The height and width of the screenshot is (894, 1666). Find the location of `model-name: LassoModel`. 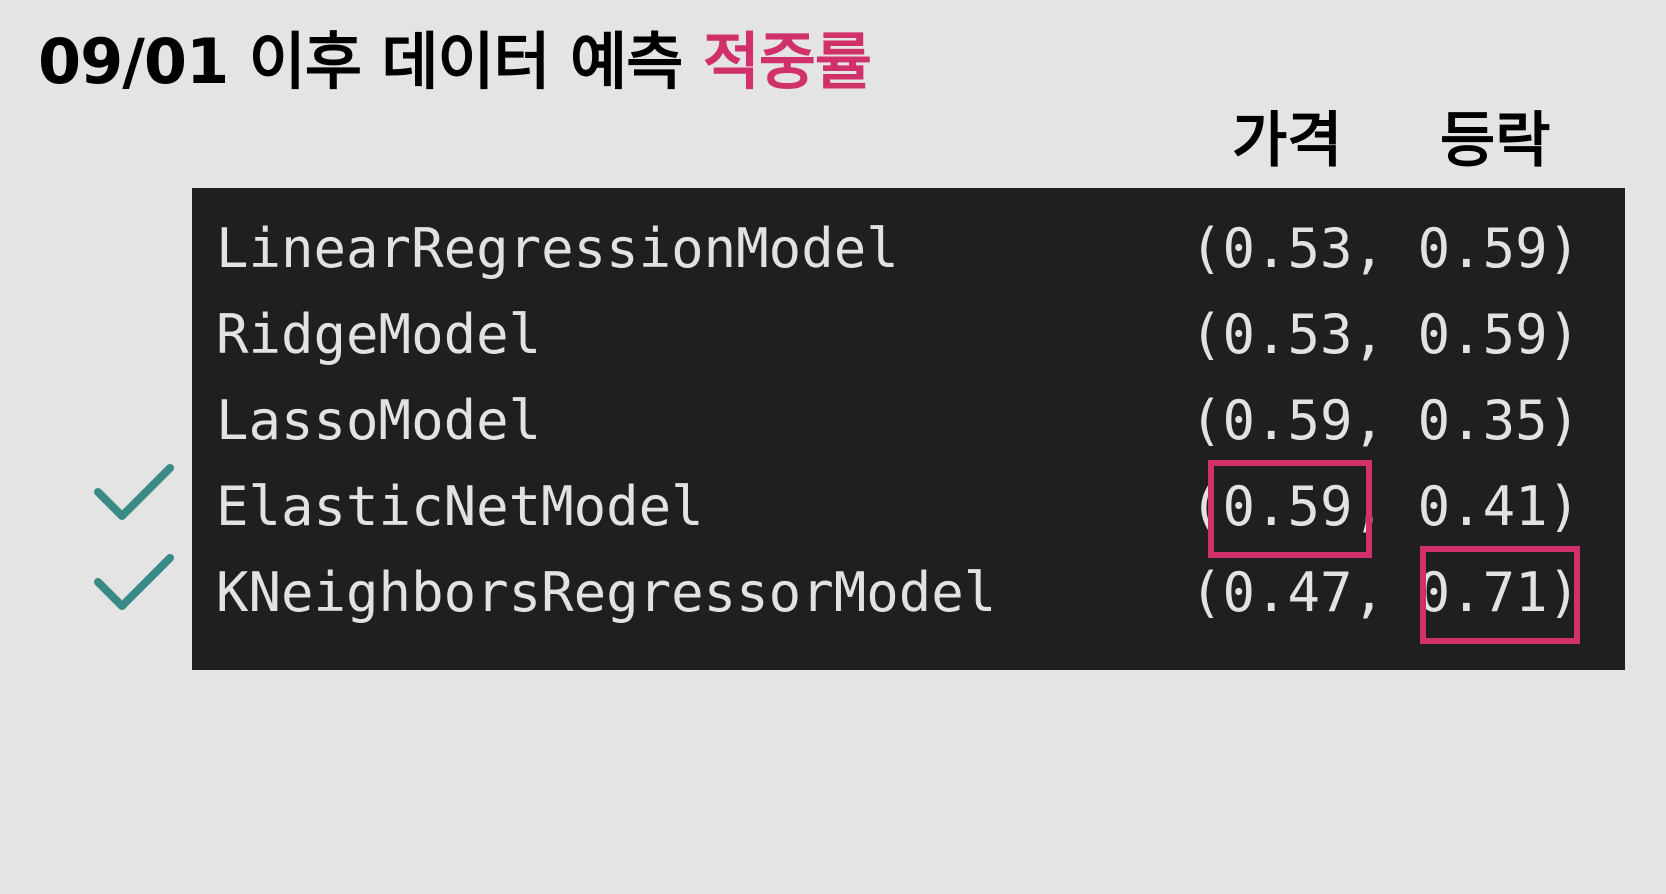

model-name: LassoModel is located at coordinates (379, 420).